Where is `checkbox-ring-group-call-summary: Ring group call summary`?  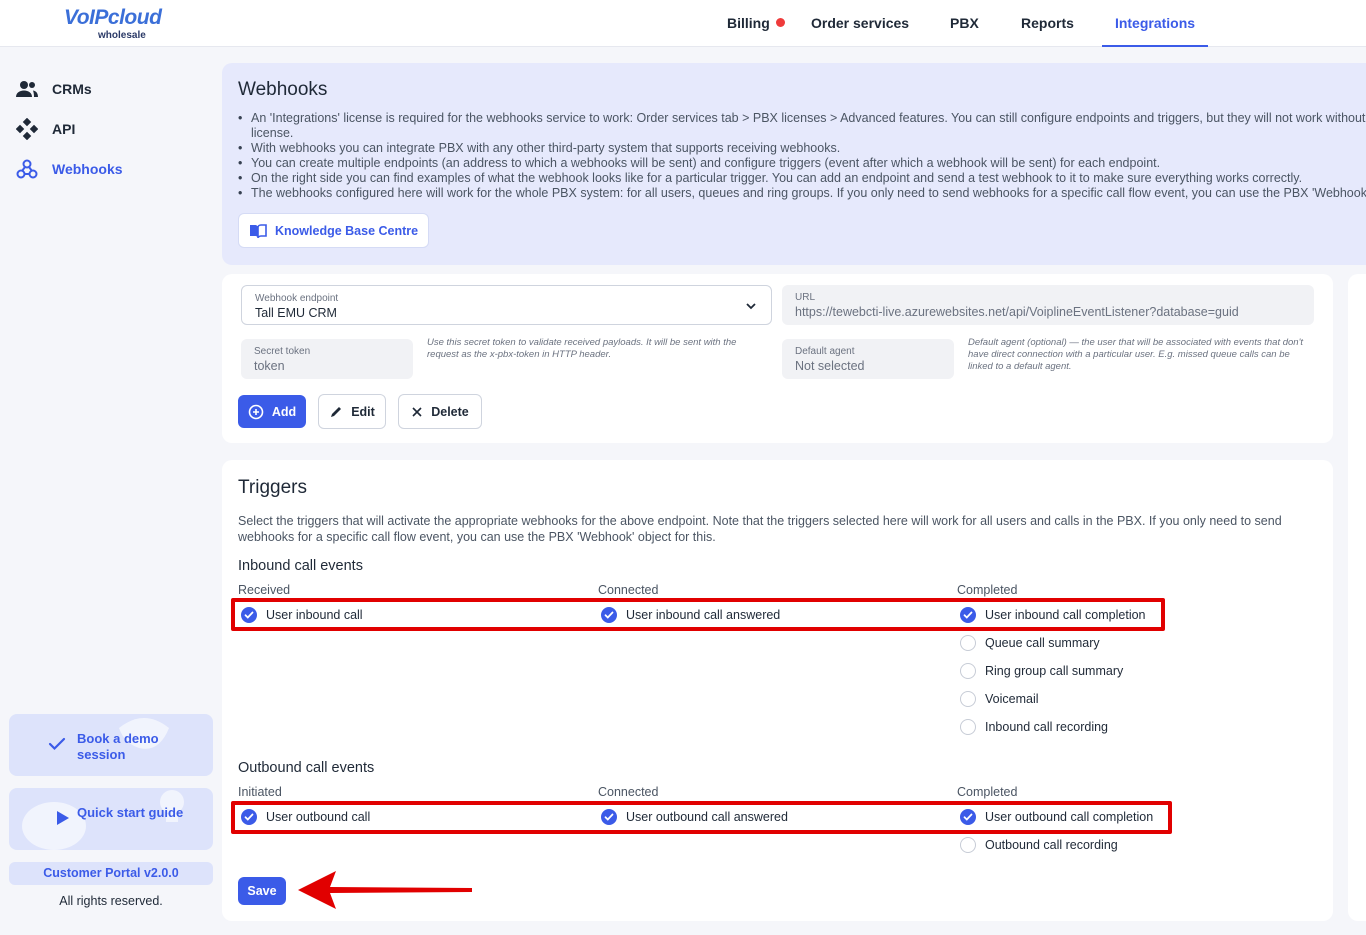
checkbox-ring-group-call-summary: Ring group call summary is located at coordinates (1041, 671).